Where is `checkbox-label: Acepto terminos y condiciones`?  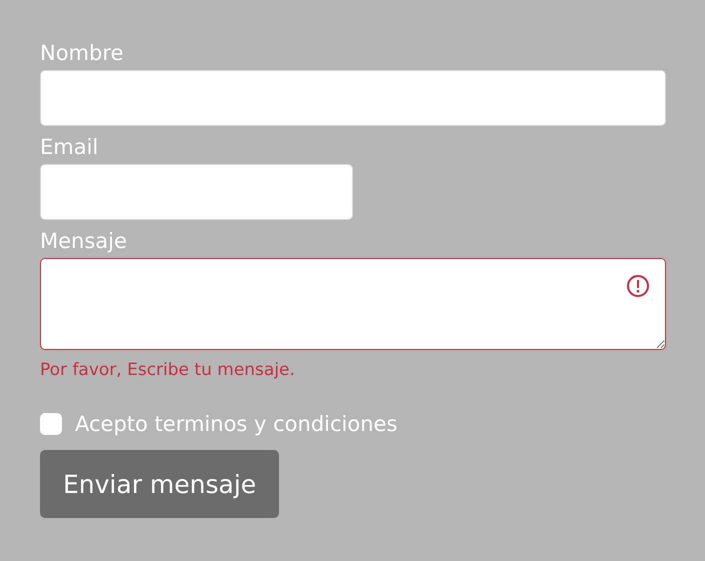
checkbox-label: Acepto terminos y condiciones is located at coordinates (236, 424).